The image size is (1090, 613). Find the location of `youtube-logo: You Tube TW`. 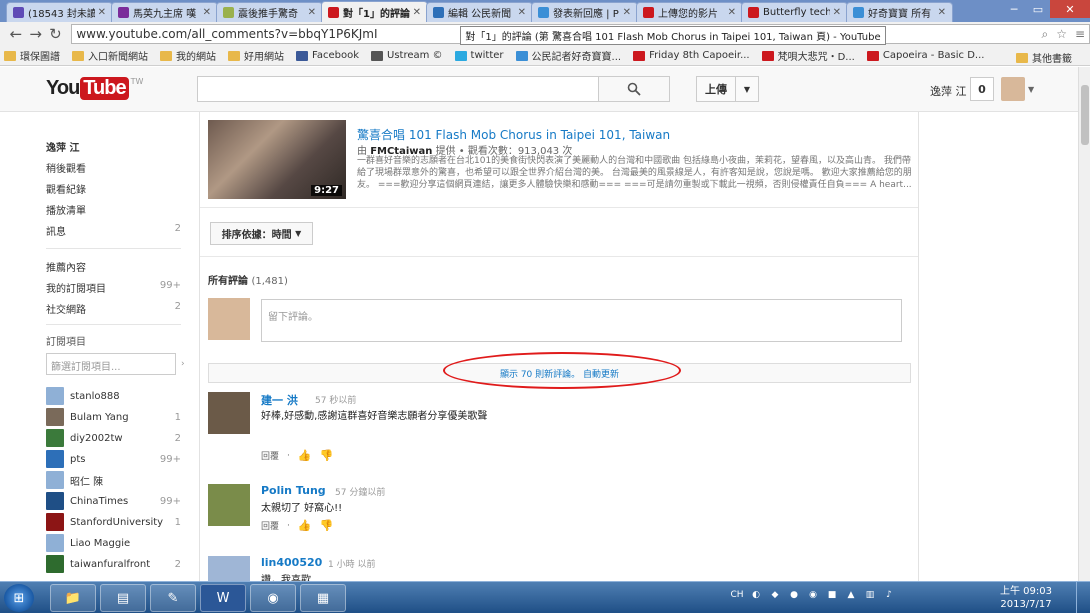

youtube-logo: You Tube TW is located at coordinates (94, 88).